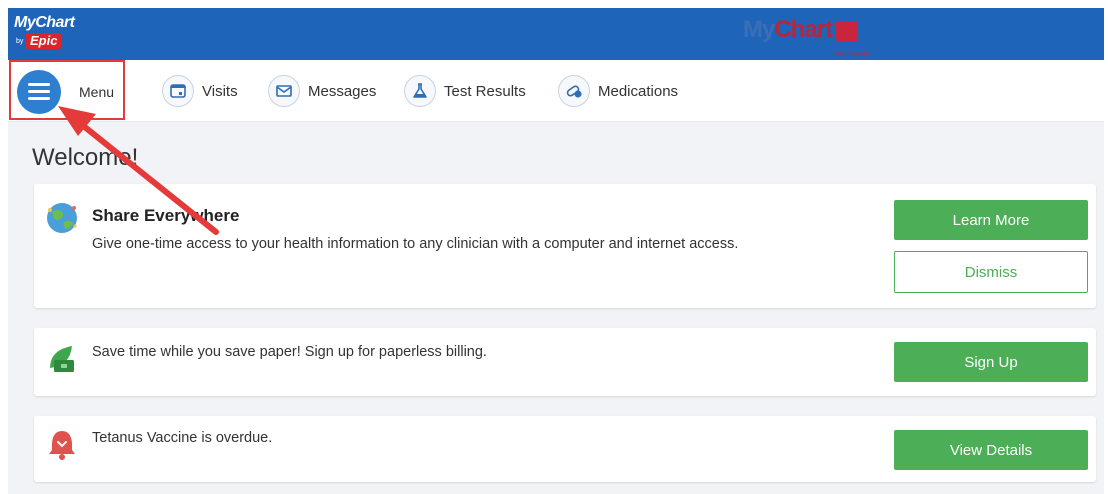 The height and width of the screenshot is (494, 1108). I want to click on globe-icon, so click(62, 220).